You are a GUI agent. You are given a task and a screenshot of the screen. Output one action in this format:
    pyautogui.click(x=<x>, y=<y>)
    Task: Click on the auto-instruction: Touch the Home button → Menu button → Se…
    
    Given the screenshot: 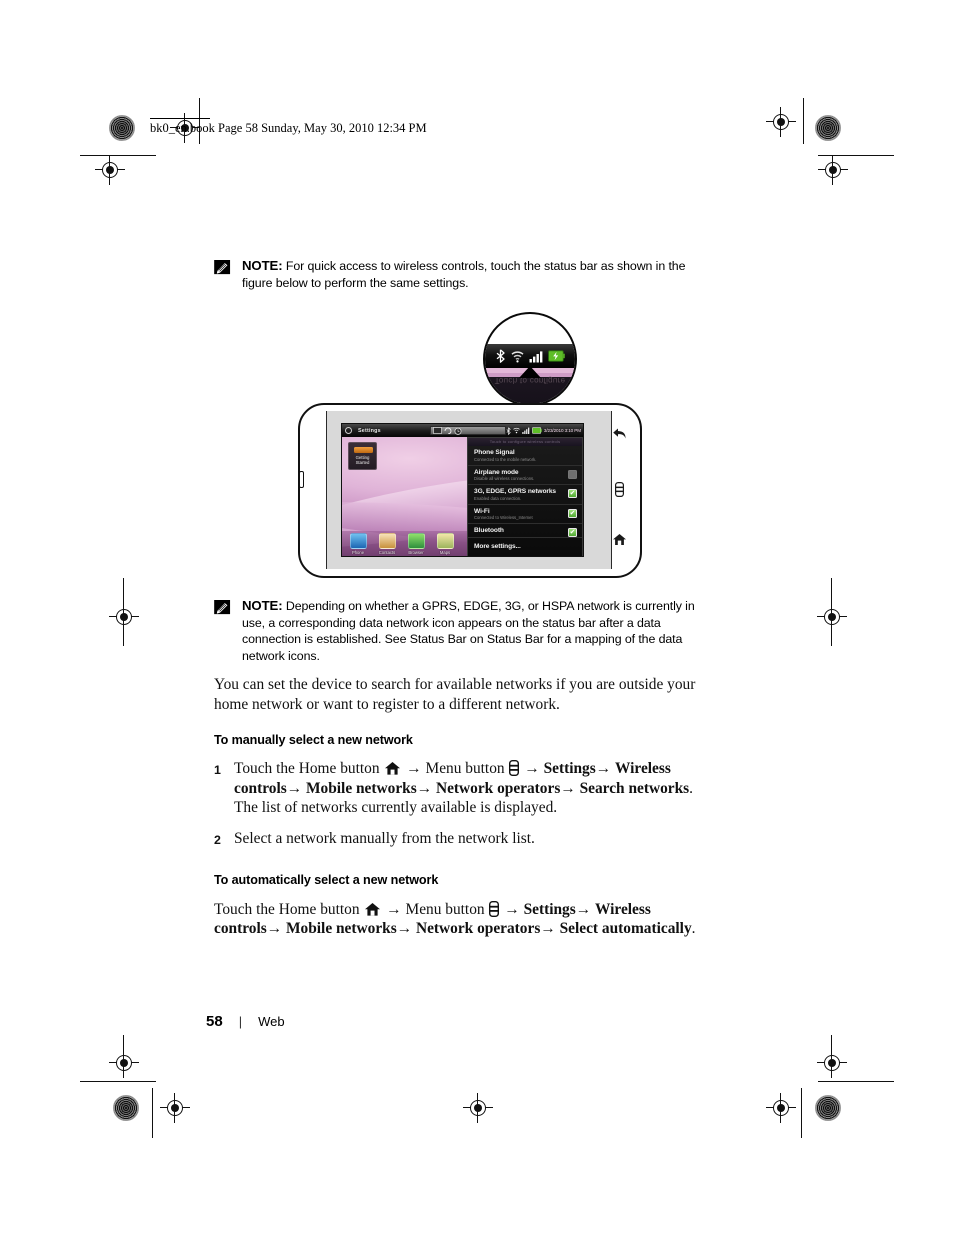 What is the action you would take?
    pyautogui.click(x=455, y=919)
    